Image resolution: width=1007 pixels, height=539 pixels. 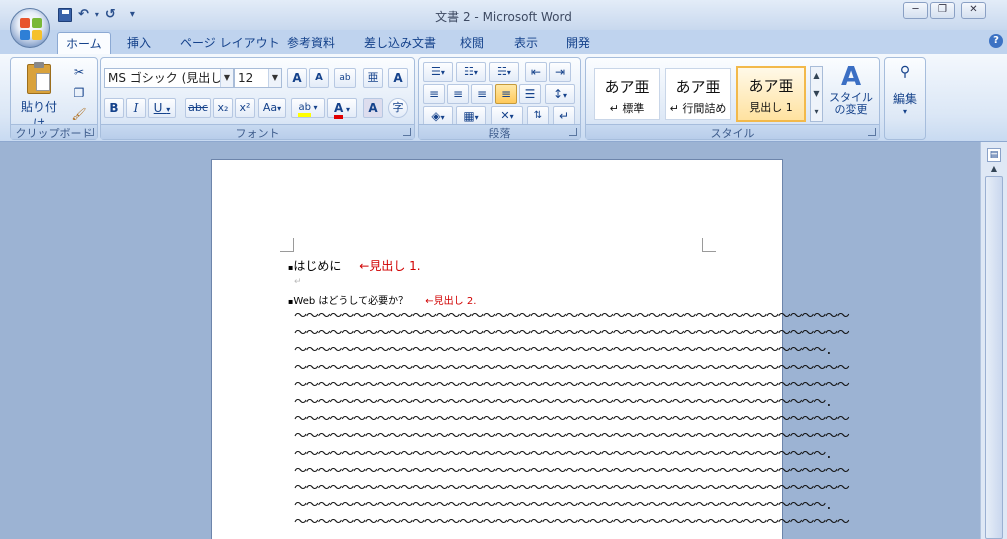 I want to click on font-name-combo: MS ゴシック (見出しの: ▼, so click(x=169, y=78).